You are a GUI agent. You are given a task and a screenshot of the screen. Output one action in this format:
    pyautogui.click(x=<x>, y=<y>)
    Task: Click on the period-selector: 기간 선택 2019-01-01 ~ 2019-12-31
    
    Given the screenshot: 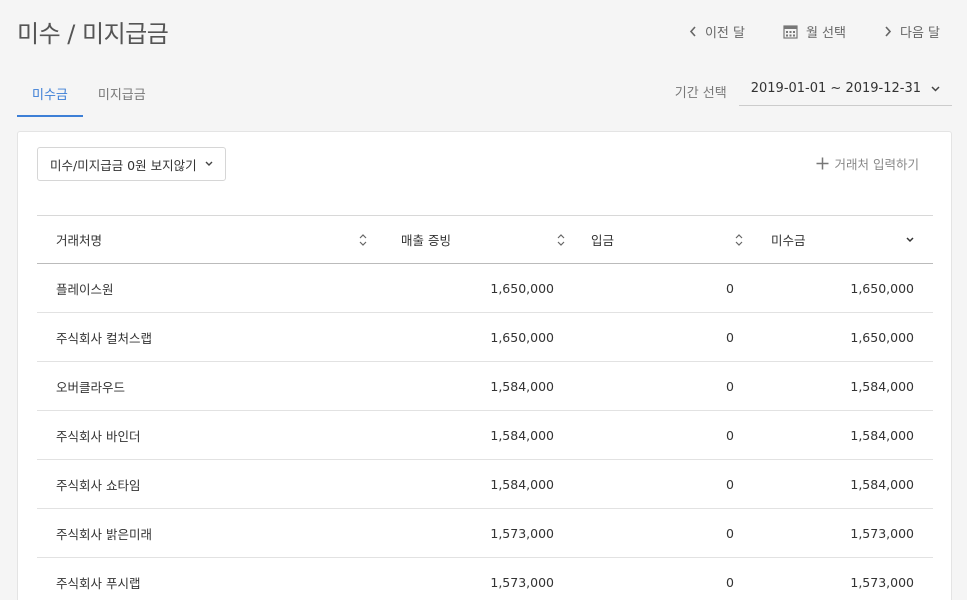 What is the action you would take?
    pyautogui.click(x=813, y=91)
    